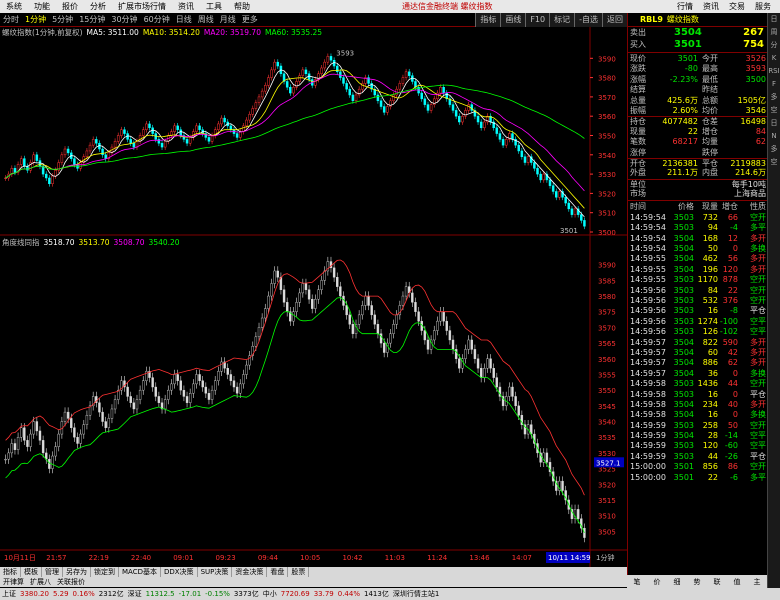  Describe the element at coordinates (62, 19) in the screenshot. I see `period-button: 5分钟` at that location.